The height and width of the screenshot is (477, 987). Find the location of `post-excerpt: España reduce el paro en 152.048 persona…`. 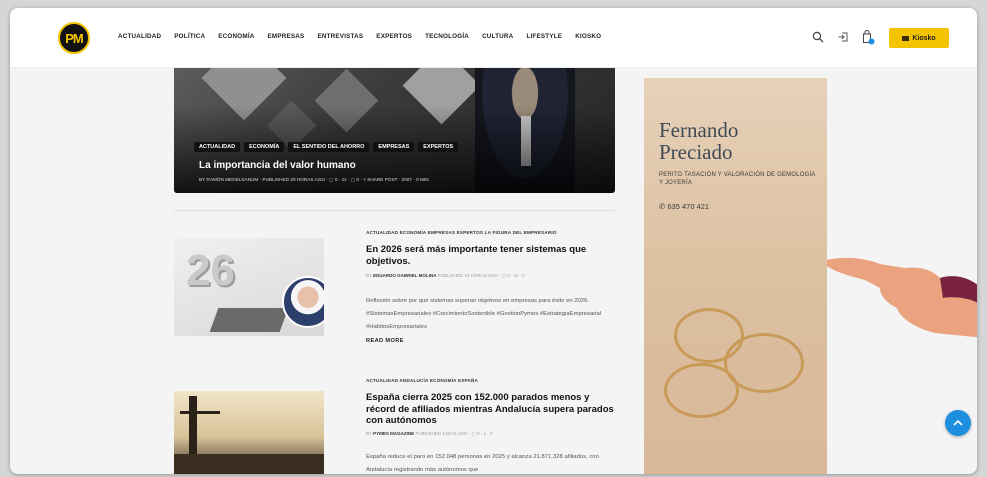

post-excerpt: España reduce el paro en 152.048 persona… is located at coordinates (482, 463).